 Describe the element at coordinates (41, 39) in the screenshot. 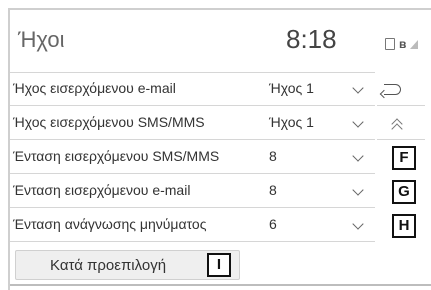

I see `page-title: Ήχοι` at that location.